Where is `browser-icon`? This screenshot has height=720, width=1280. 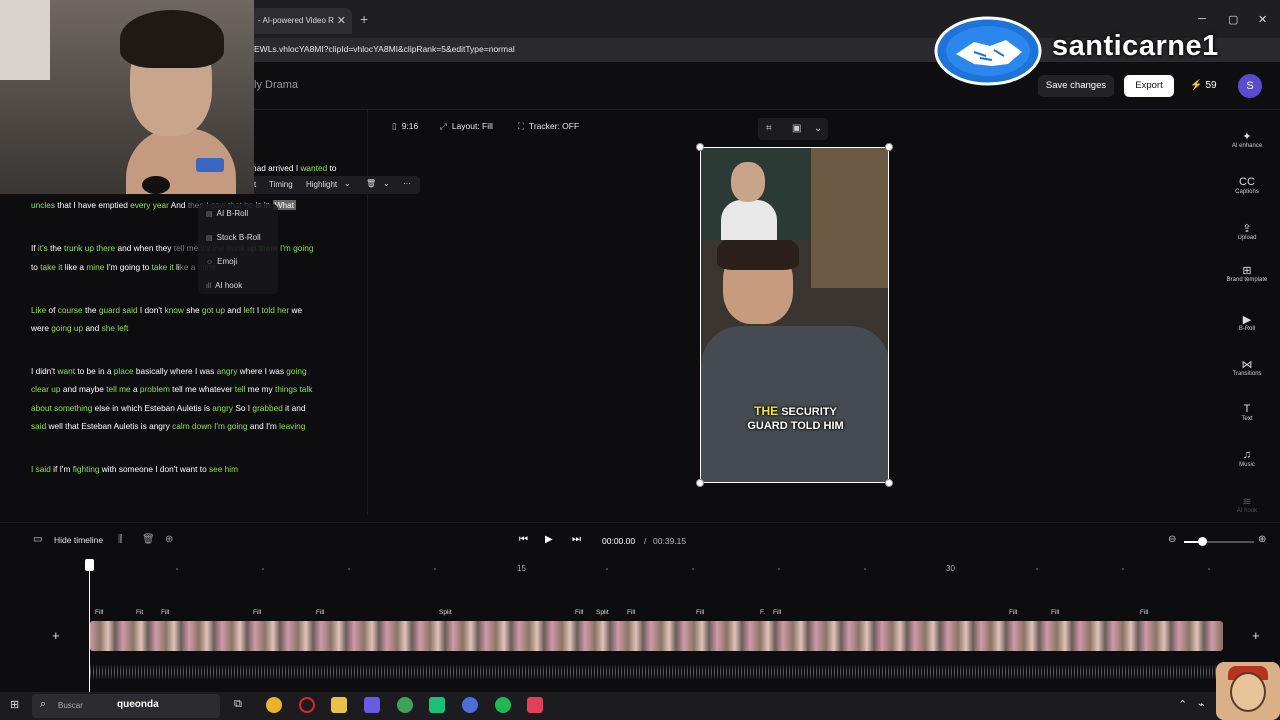
browser-icon is located at coordinates (470, 705).